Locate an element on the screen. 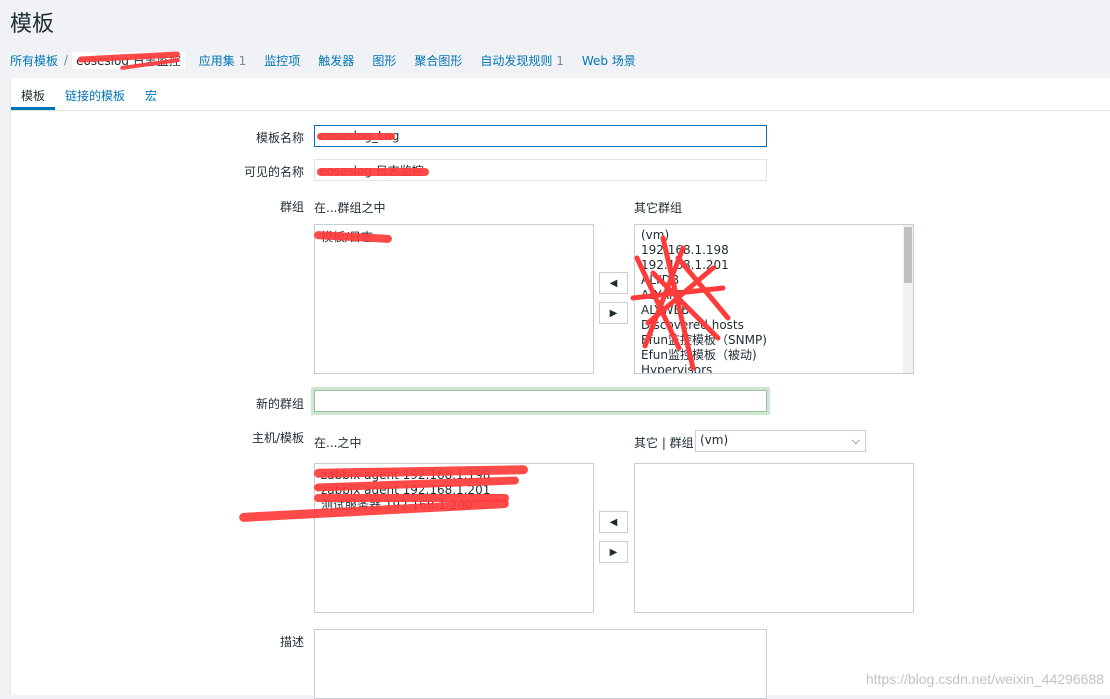 This screenshot has height=699, width=1110. nav-discovery-count: 1 is located at coordinates (560, 60).